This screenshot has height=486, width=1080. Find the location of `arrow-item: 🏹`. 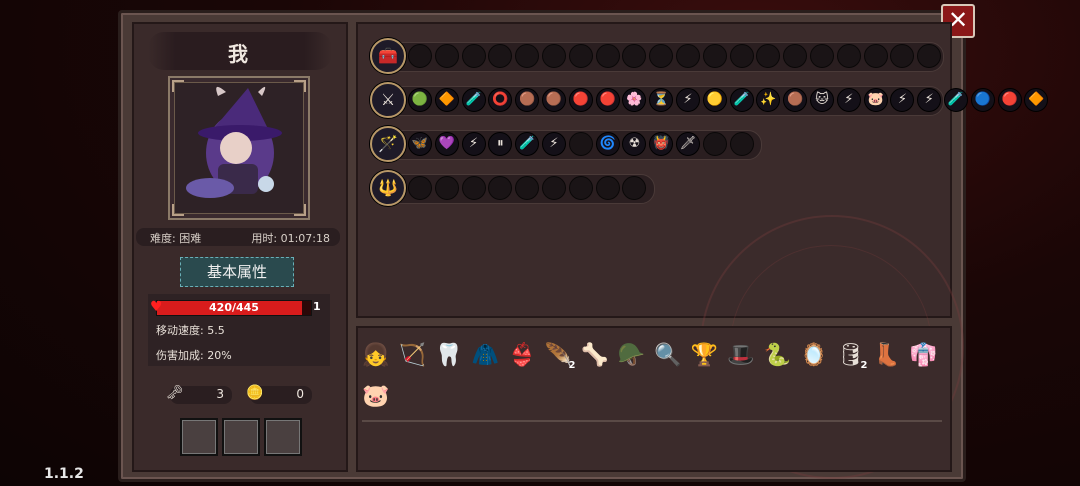

arrow-item: 🏹 is located at coordinates (413, 356).